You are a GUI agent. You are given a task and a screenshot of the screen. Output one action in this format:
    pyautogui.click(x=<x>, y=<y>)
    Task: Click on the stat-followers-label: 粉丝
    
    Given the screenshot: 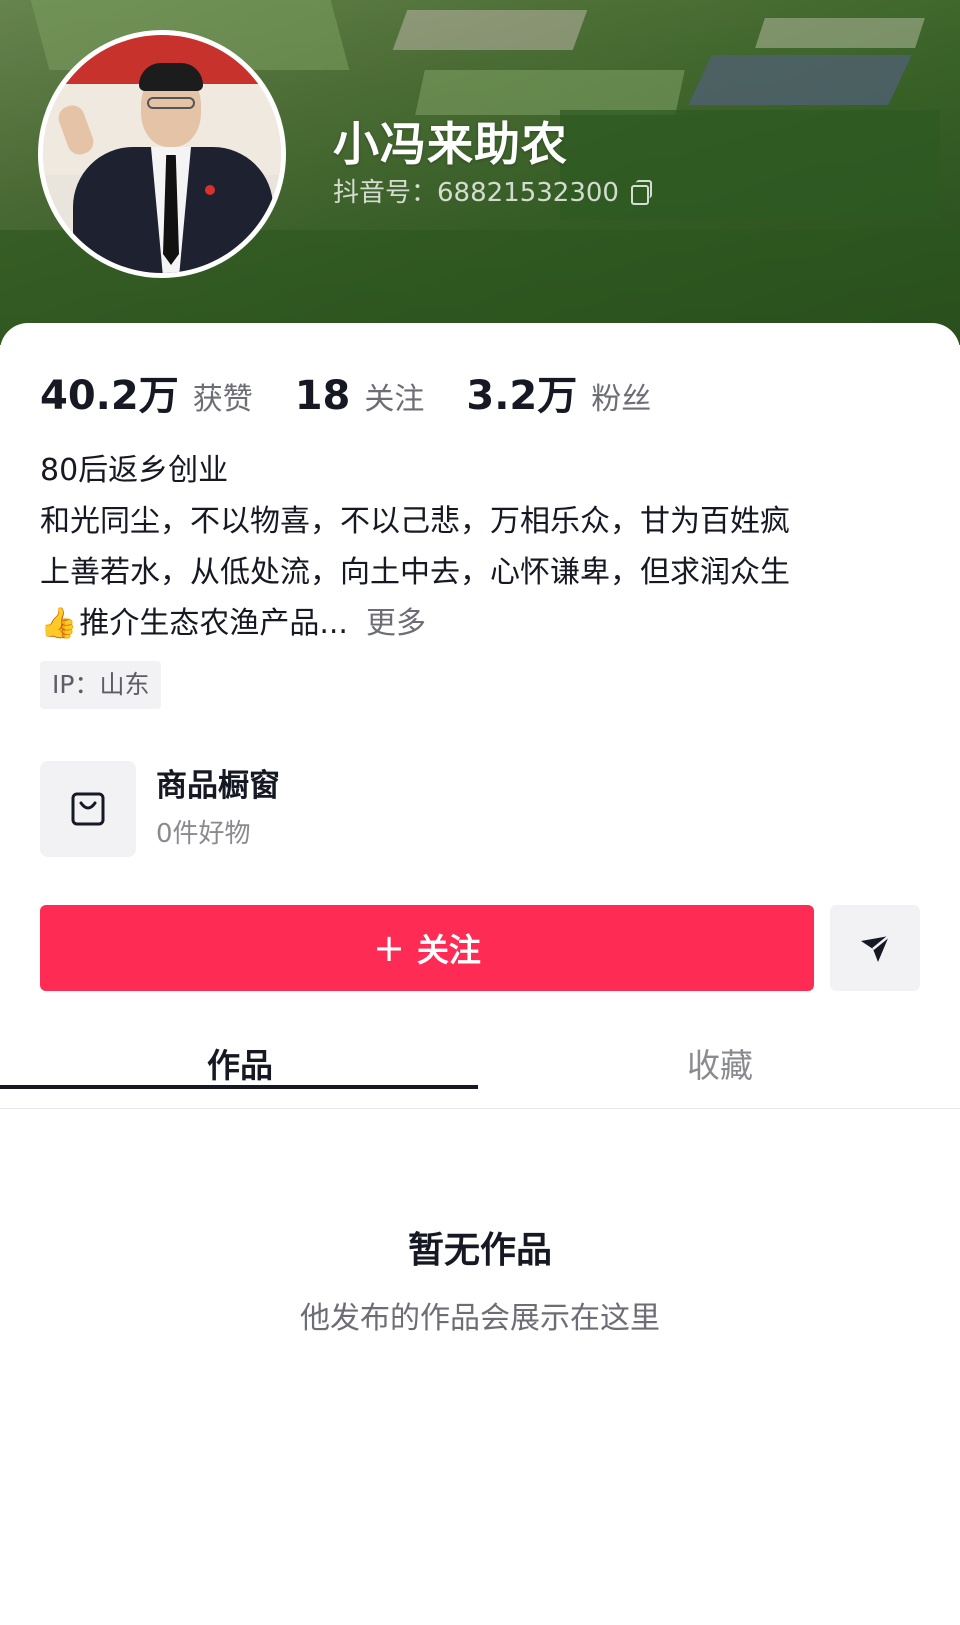 What is the action you would take?
    pyautogui.click(x=621, y=399)
    